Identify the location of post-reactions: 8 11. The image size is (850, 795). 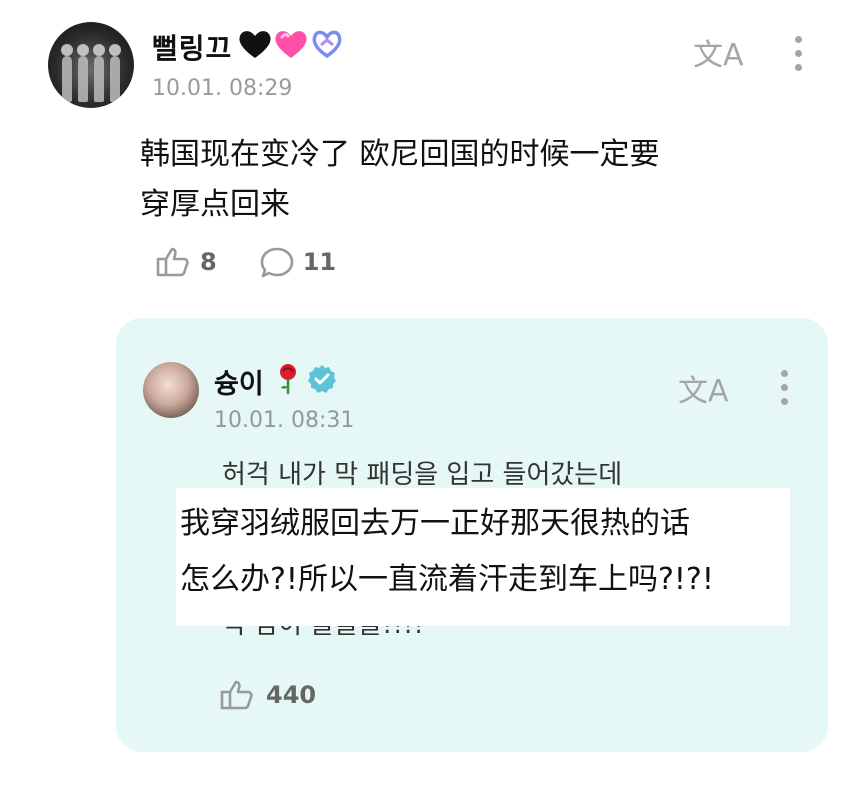
(244, 262).